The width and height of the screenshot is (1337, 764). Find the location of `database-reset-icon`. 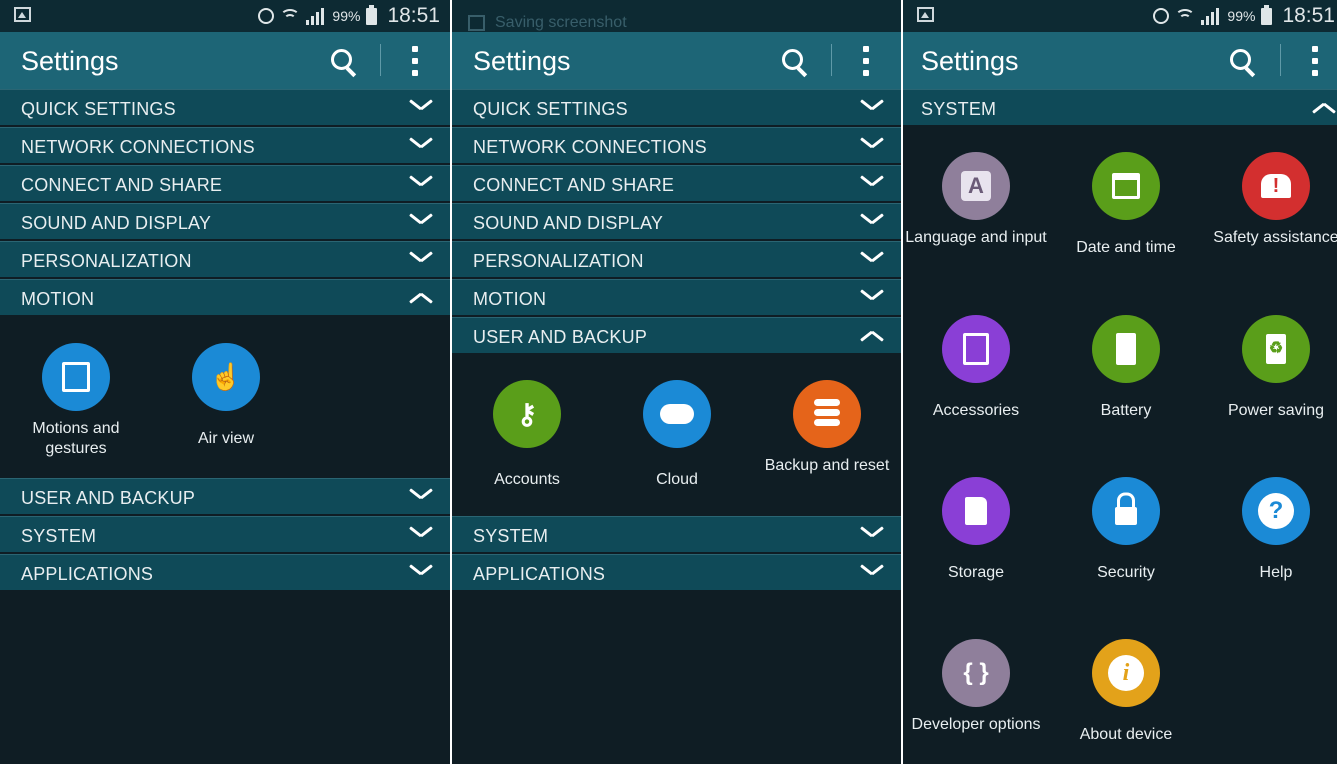

database-reset-icon is located at coordinates (827, 414).